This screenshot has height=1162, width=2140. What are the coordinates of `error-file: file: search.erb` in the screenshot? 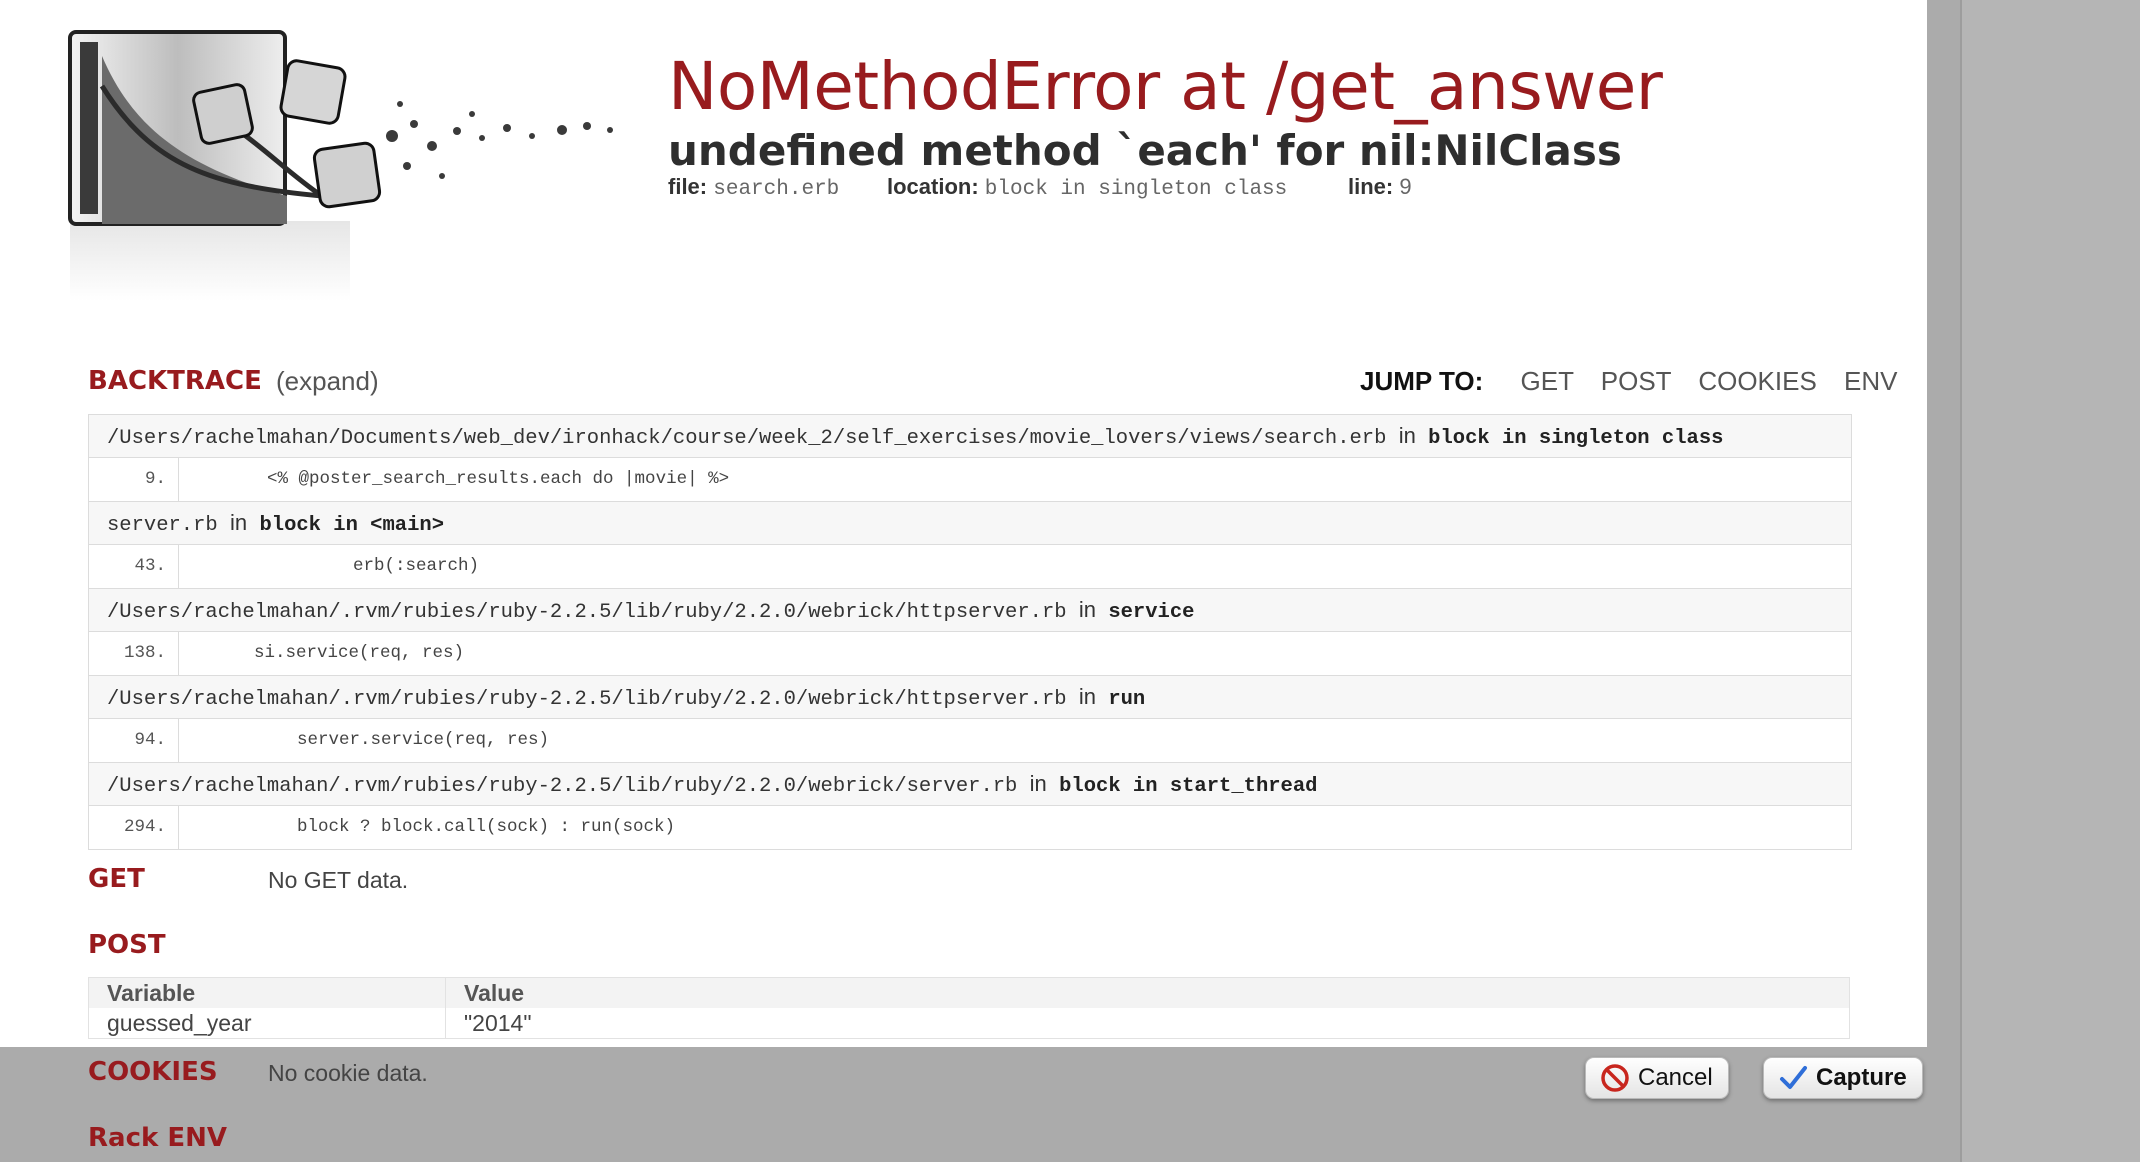 It's located at (753, 187).